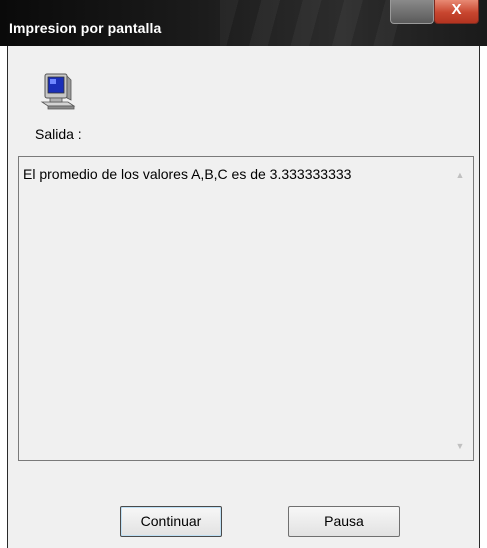 This screenshot has width=487, height=548. What do you see at coordinates (412, 12) in the screenshot?
I see `minimize-button` at bounding box center [412, 12].